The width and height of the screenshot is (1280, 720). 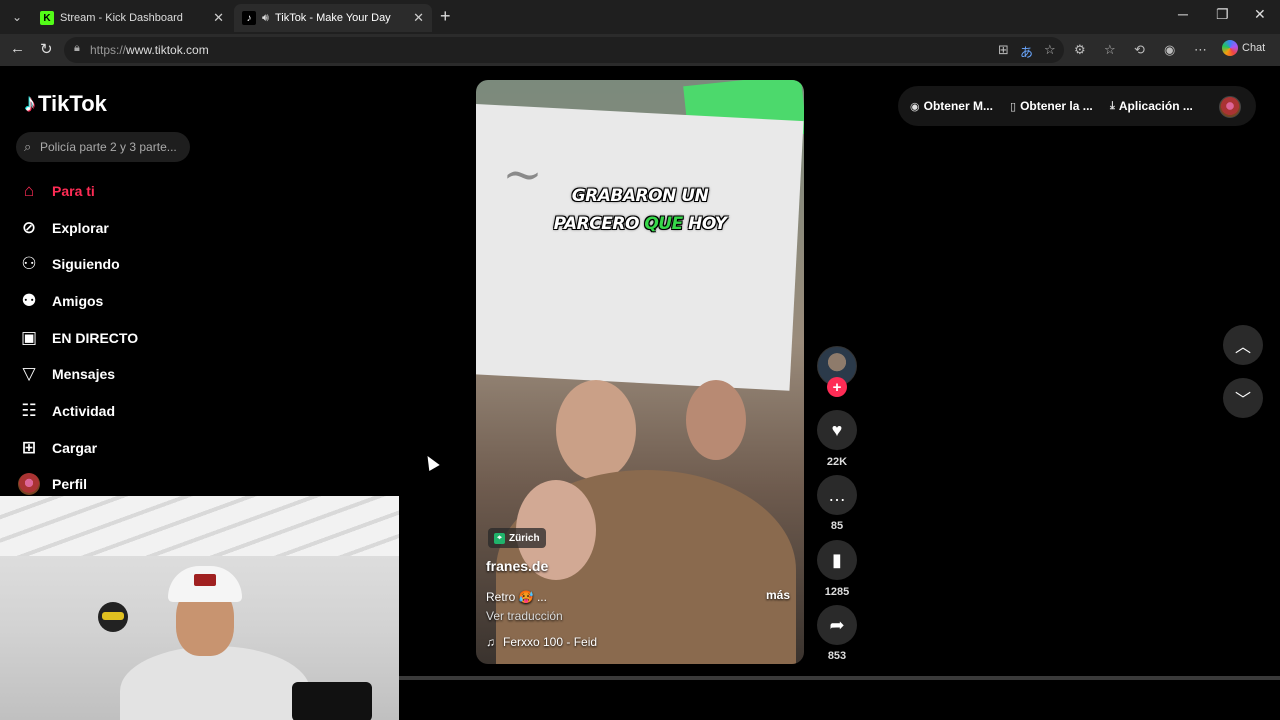 I want to click on webcam-ceiling, so click(x=199, y=526).